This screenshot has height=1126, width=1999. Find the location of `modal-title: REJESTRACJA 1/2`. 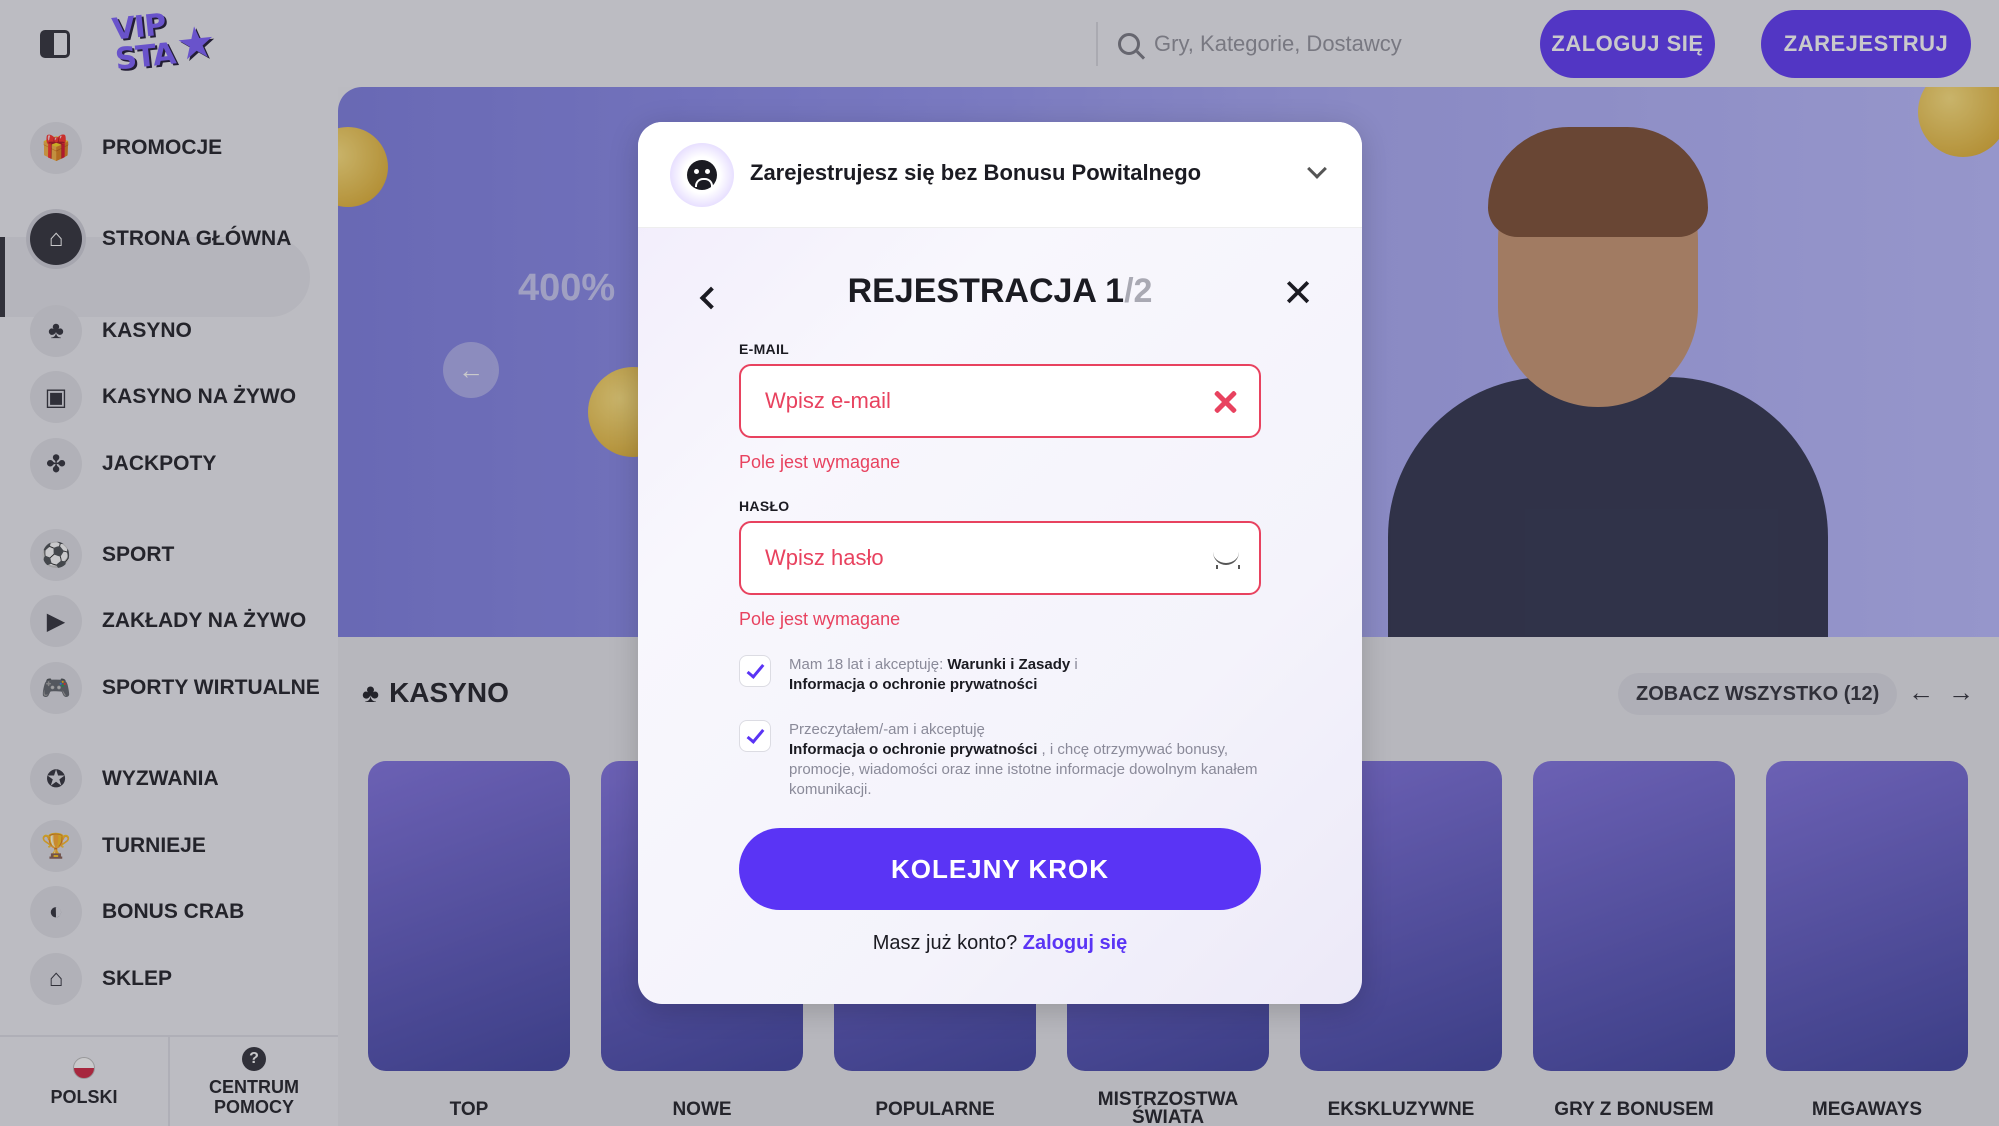

modal-title: REJESTRACJA 1/2 is located at coordinates (1000, 291).